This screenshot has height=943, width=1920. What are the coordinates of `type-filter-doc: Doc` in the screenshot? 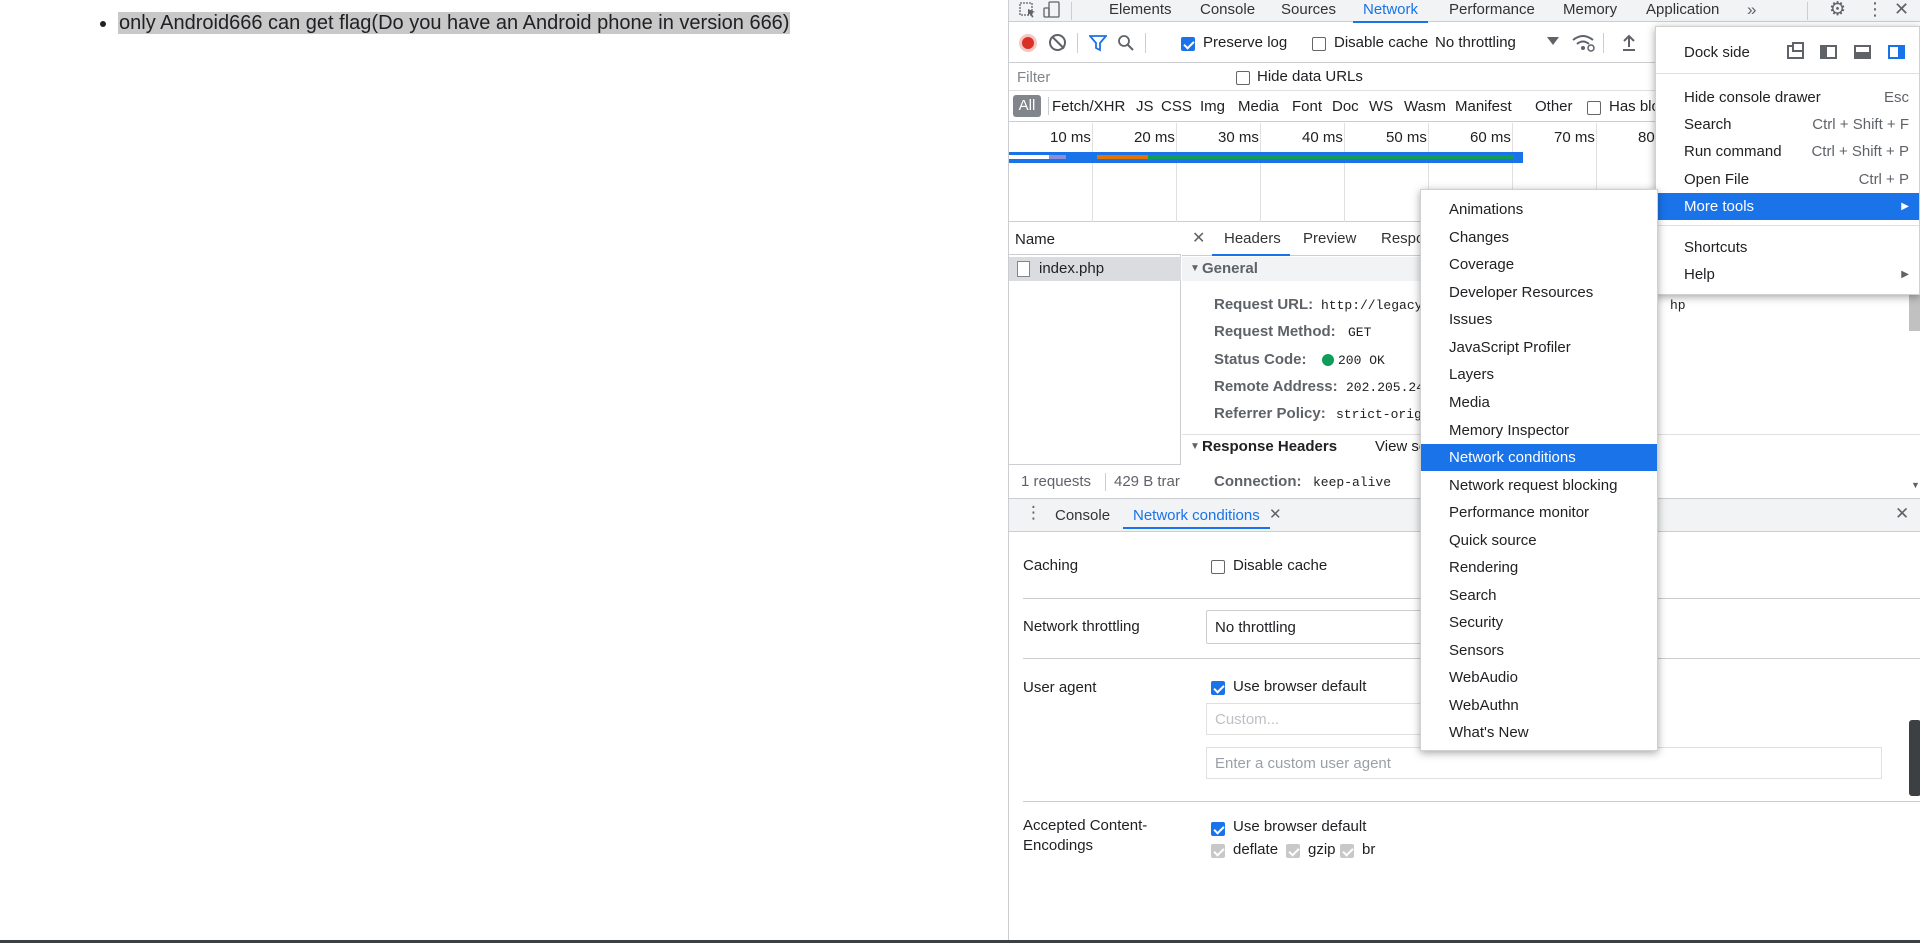 It's located at (1345, 106).